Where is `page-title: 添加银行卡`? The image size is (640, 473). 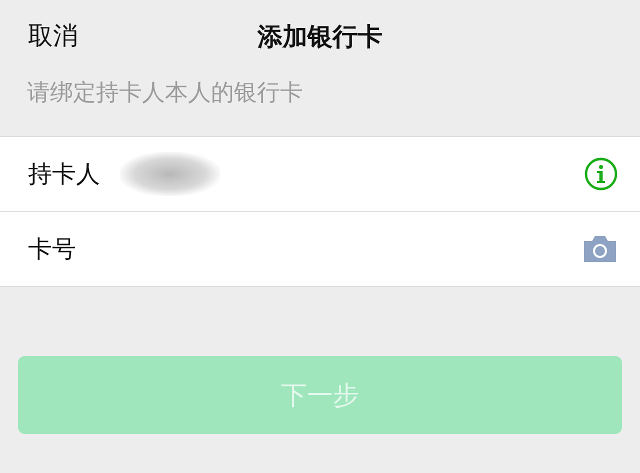 page-title: 添加银行卡 is located at coordinates (320, 36).